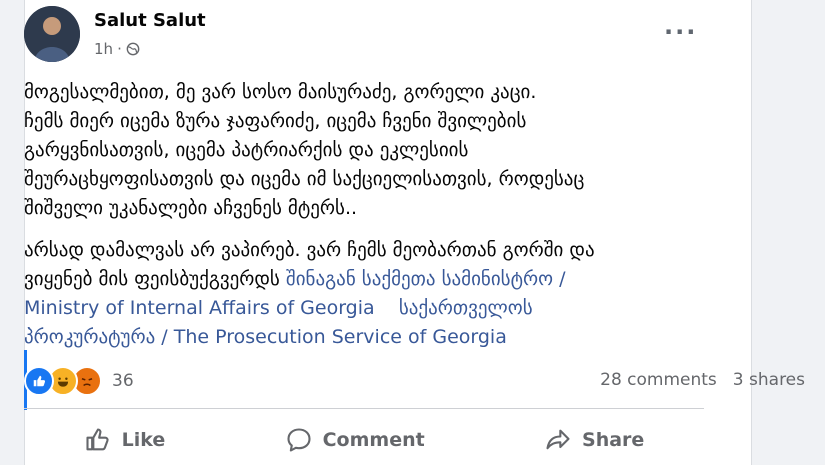 The height and width of the screenshot is (465, 825). I want to click on reactions-summary: 36, so click(79, 381).